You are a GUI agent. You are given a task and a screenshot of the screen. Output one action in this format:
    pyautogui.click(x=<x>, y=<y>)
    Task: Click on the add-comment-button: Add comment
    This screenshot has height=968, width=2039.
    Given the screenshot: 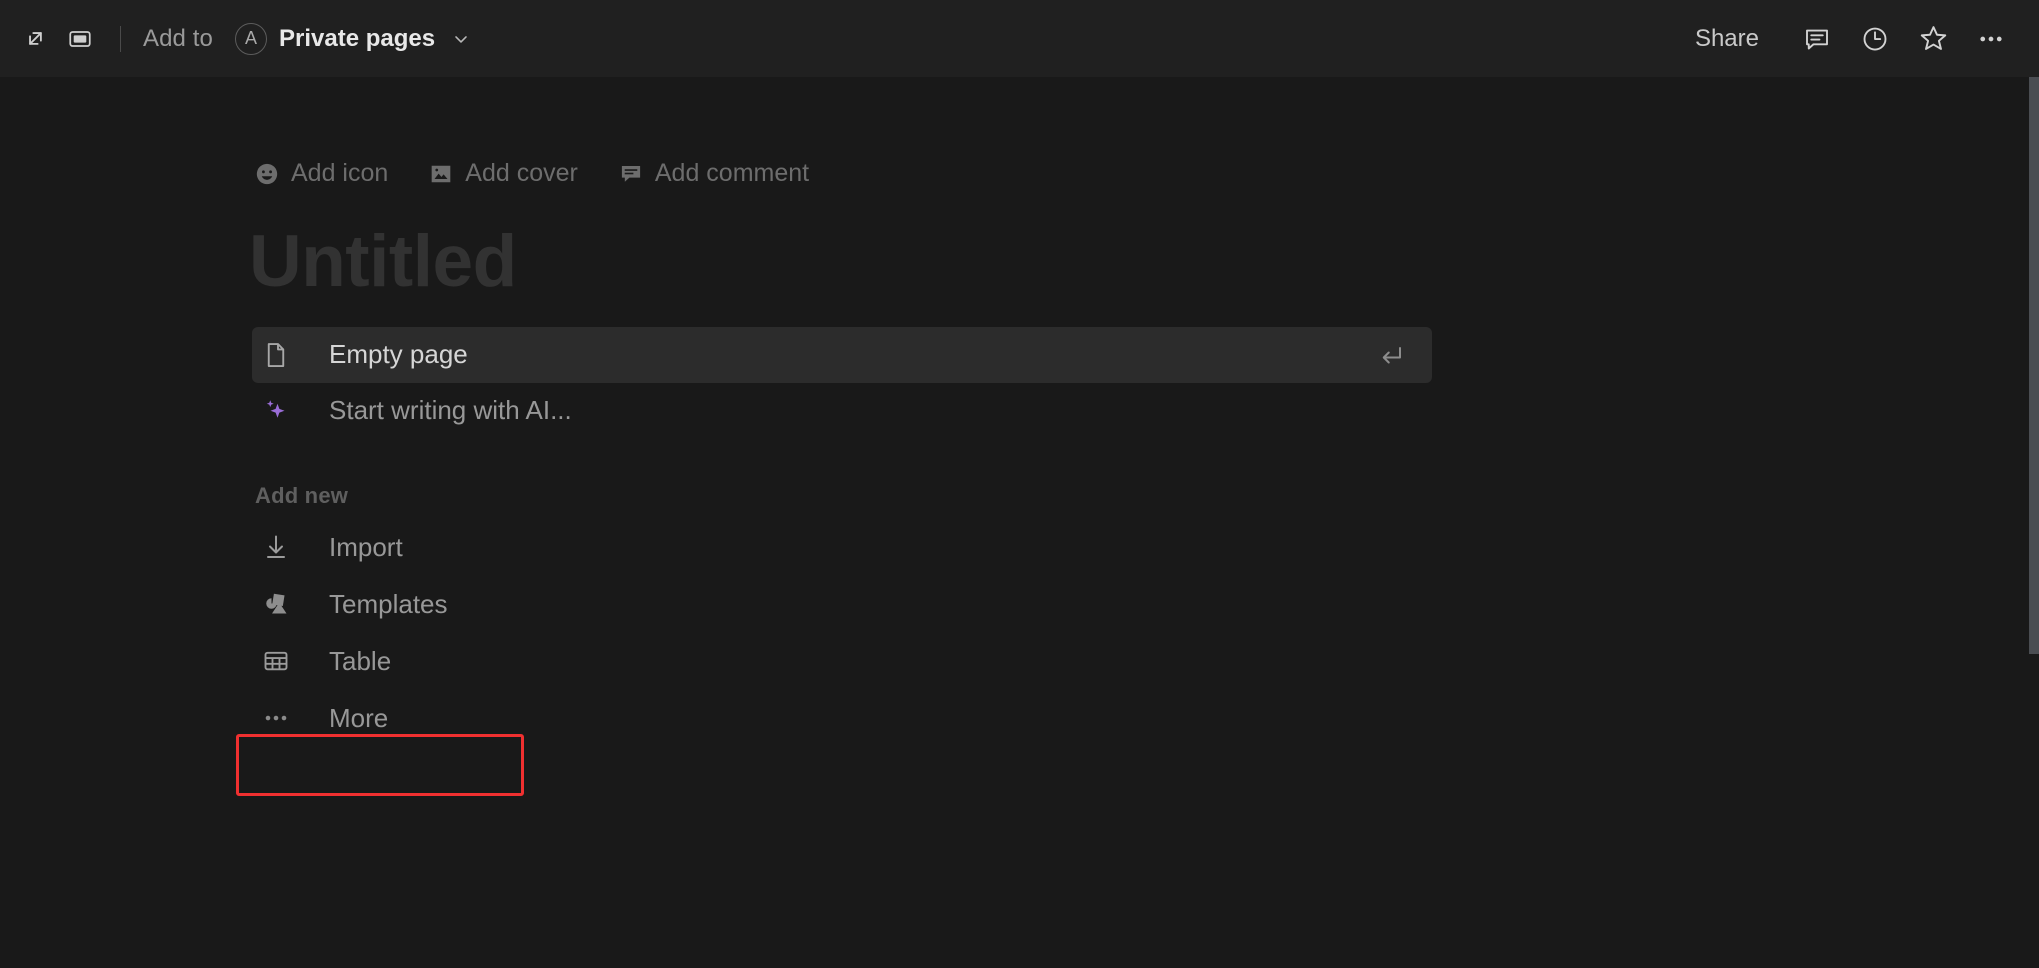 What is the action you would take?
    pyautogui.click(x=713, y=173)
    